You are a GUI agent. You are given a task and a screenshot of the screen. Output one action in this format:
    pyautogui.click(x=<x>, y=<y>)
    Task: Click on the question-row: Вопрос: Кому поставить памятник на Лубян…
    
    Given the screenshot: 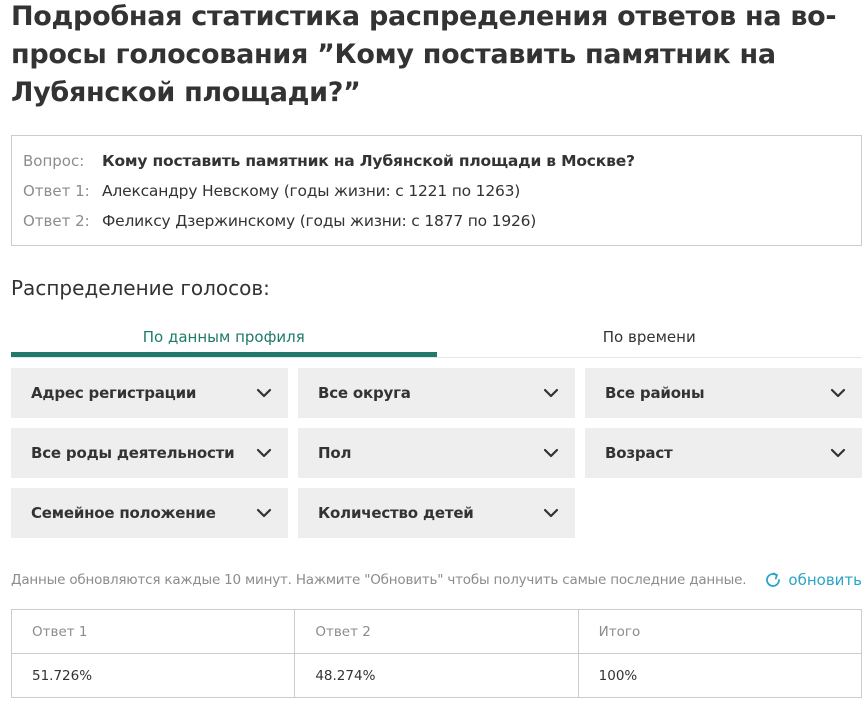 What is the action you would take?
    pyautogui.click(x=442, y=161)
    